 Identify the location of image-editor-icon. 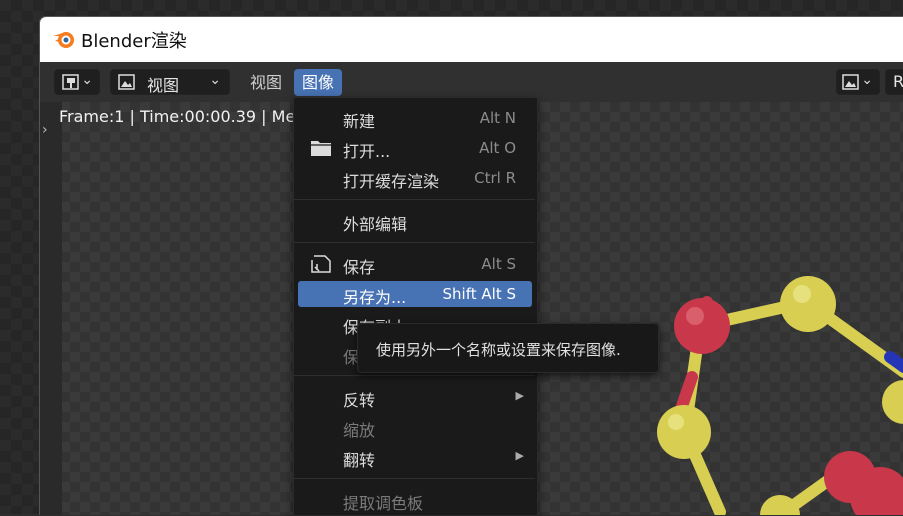
(70, 82).